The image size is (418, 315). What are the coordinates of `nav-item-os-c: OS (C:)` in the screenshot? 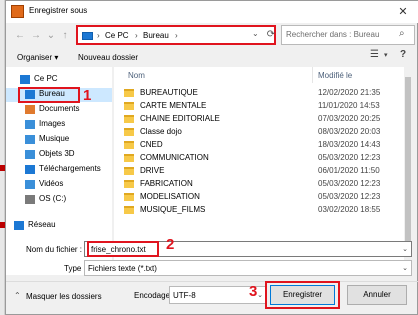 It's located at (59, 200).